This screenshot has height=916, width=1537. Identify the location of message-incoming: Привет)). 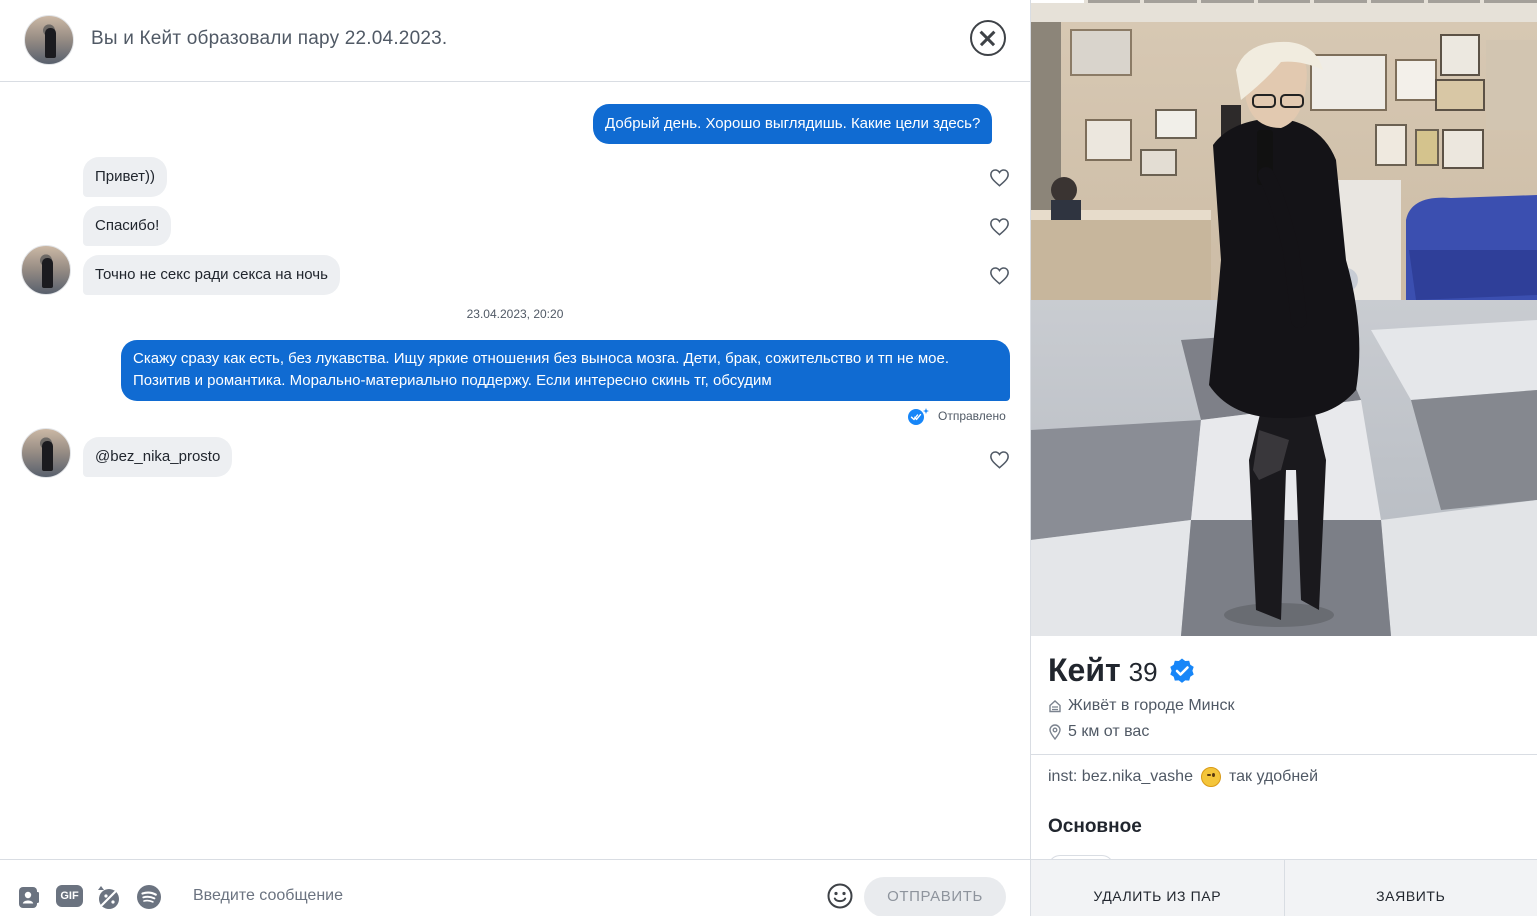
(125, 177).